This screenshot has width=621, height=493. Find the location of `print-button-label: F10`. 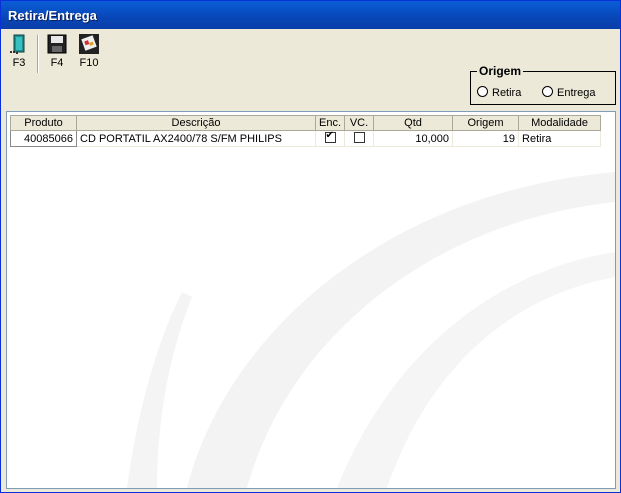

print-button-label: F10 is located at coordinates (89, 63).